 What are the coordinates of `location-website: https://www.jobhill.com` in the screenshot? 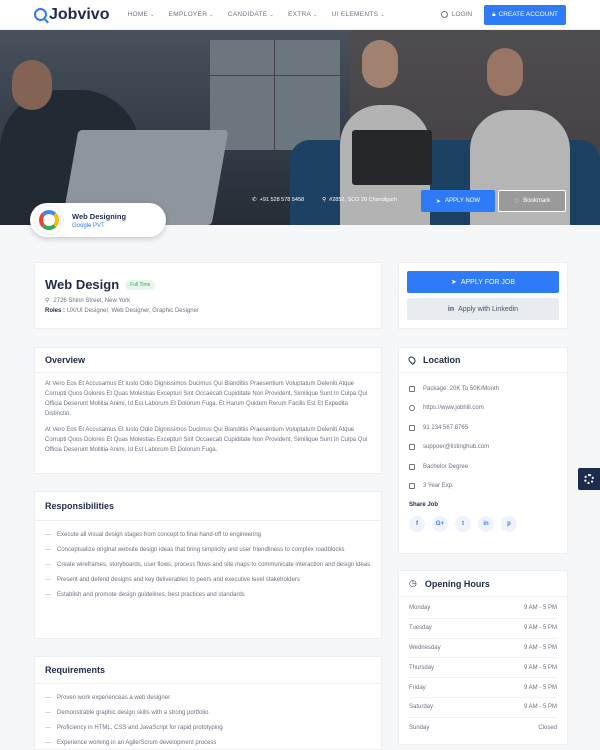 It's located at (453, 408).